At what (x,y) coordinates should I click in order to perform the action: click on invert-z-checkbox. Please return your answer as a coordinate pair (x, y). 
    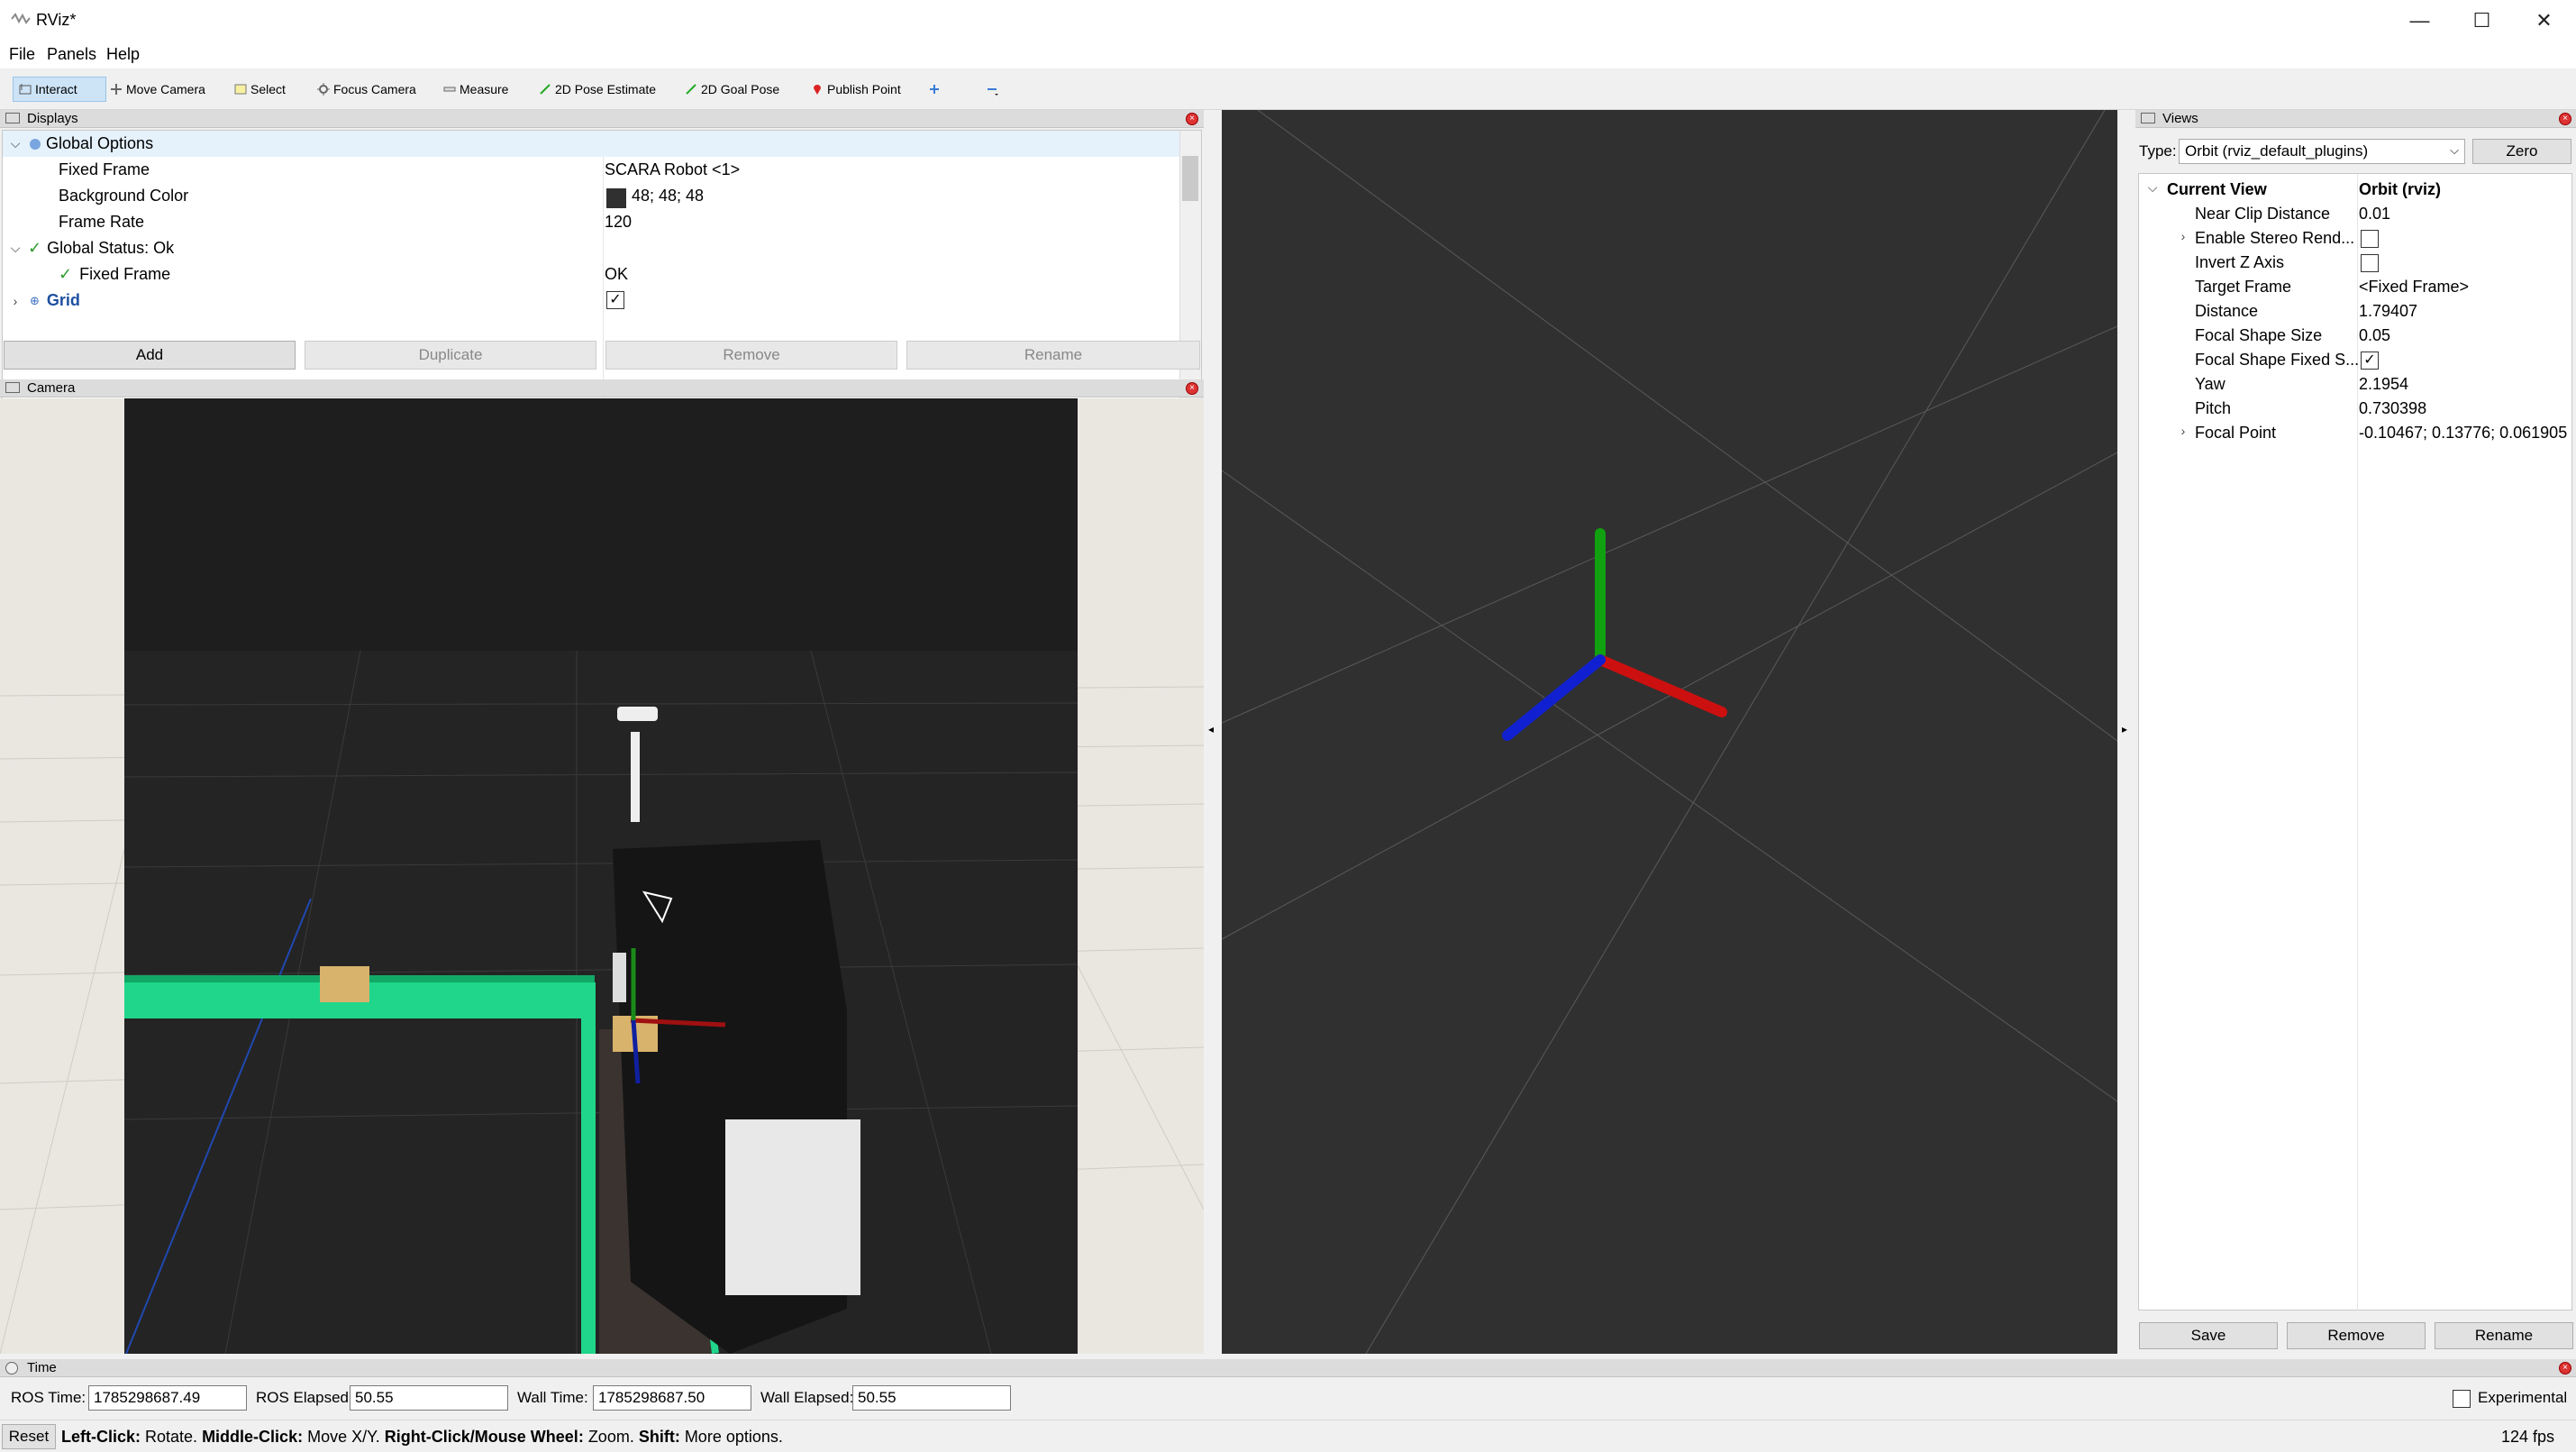
    Looking at the image, I should click on (2370, 263).